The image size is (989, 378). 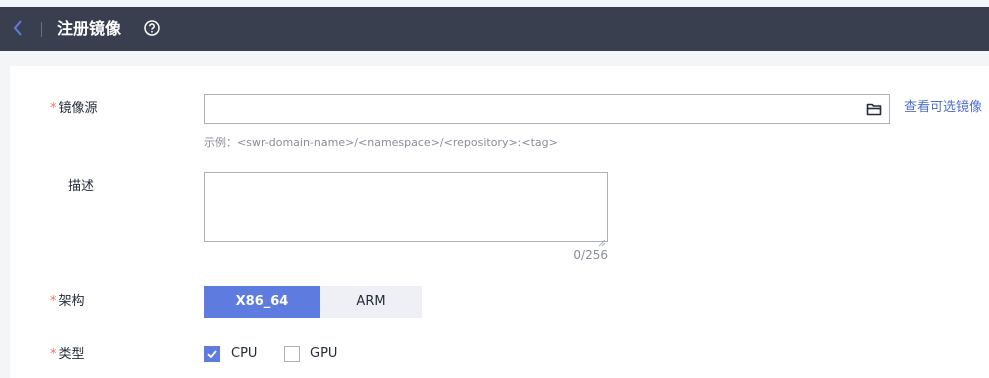 I want to click on page-header: 注册镜像, so click(x=494, y=29).